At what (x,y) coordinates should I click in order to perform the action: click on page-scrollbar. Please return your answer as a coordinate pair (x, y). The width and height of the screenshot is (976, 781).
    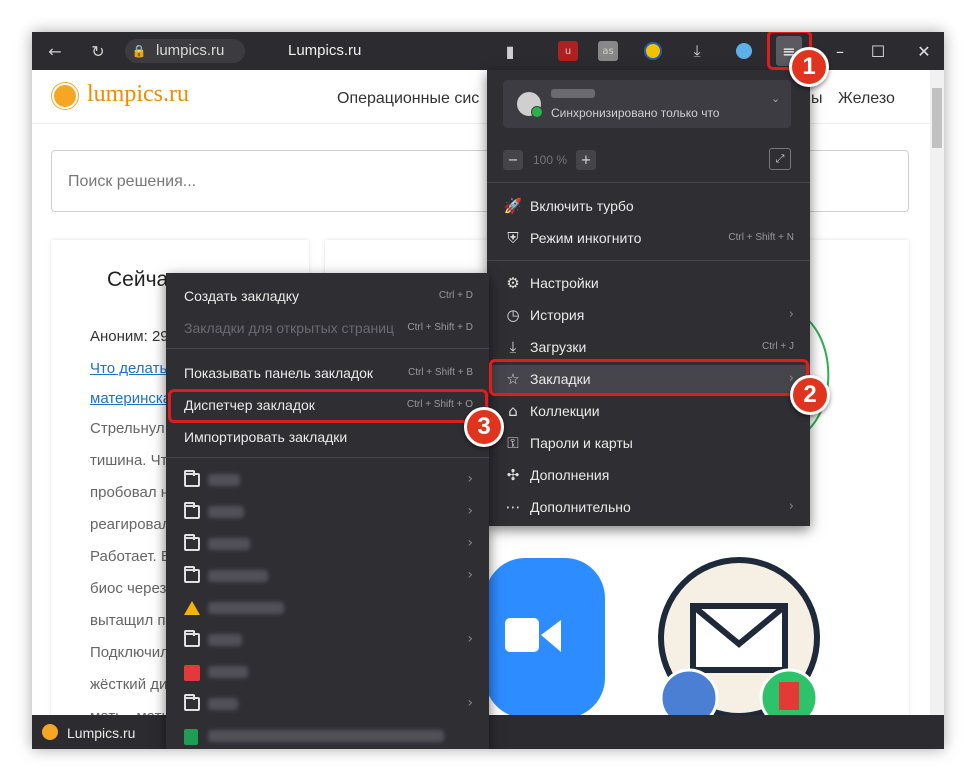
    Looking at the image, I should click on (937, 392).